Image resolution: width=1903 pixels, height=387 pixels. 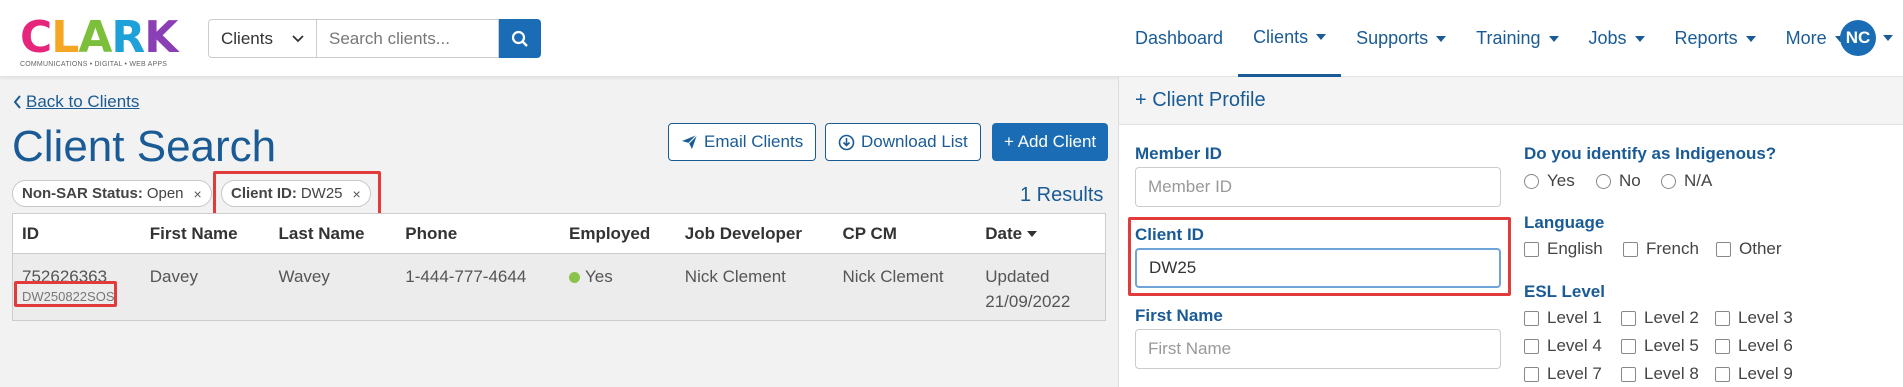 I want to click on search-button, so click(x=520, y=38).